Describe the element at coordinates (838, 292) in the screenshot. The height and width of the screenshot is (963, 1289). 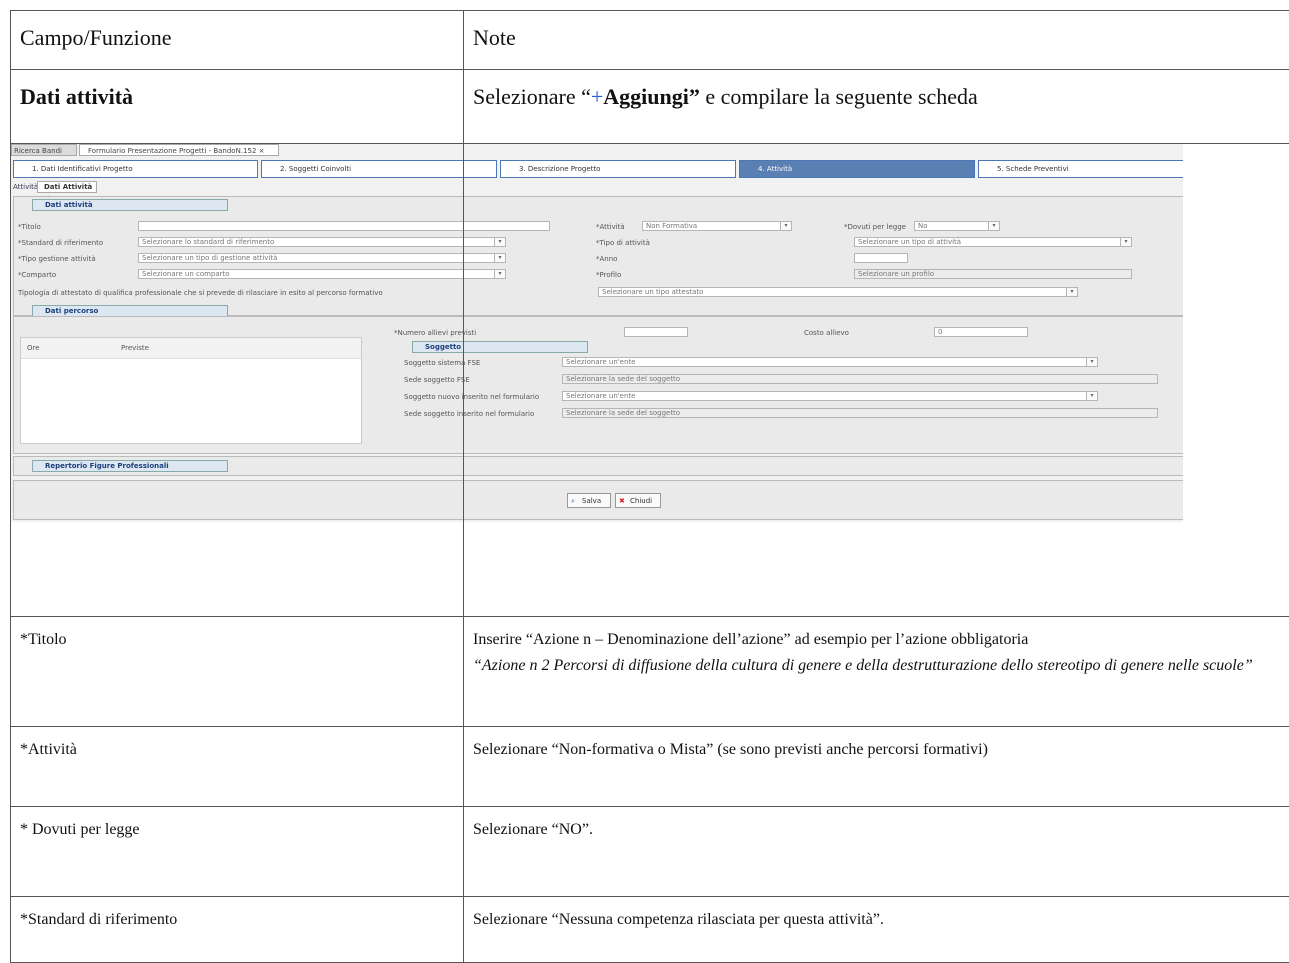
I see `attestato-select: Selezionare un tipo attestato▾` at that location.